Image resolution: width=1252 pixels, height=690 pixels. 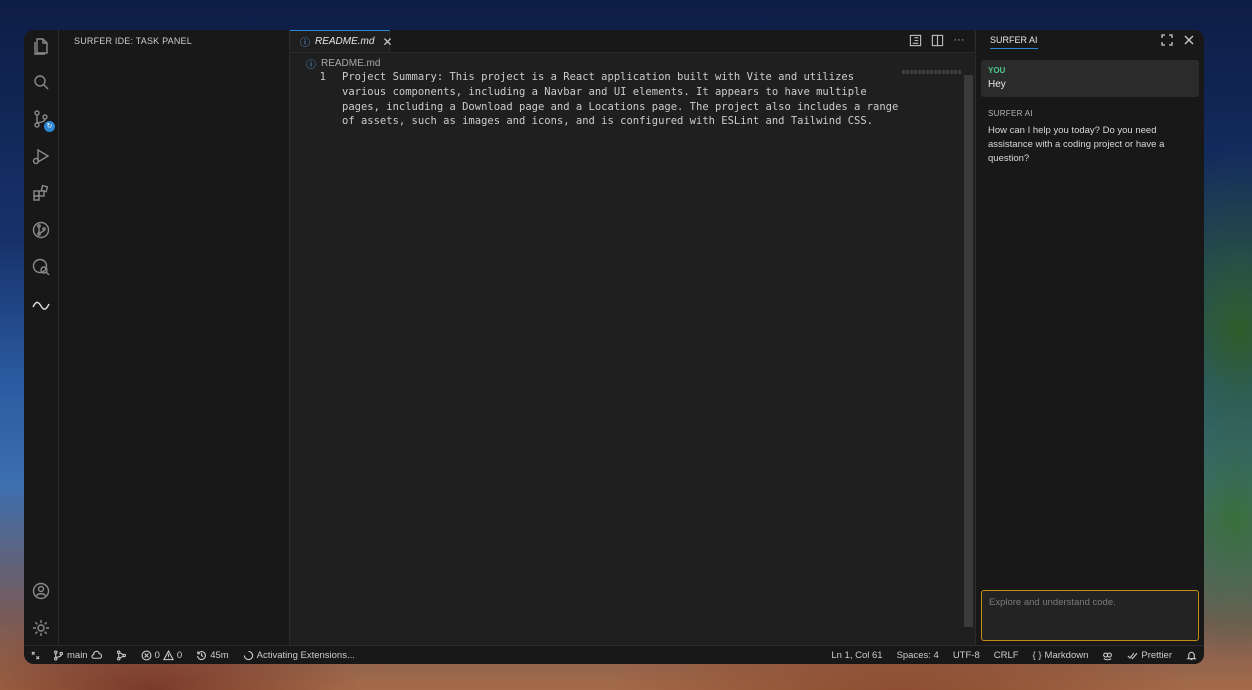 What do you see at coordinates (49, 126) in the screenshot?
I see `sync-badge-icon: ↻` at bounding box center [49, 126].